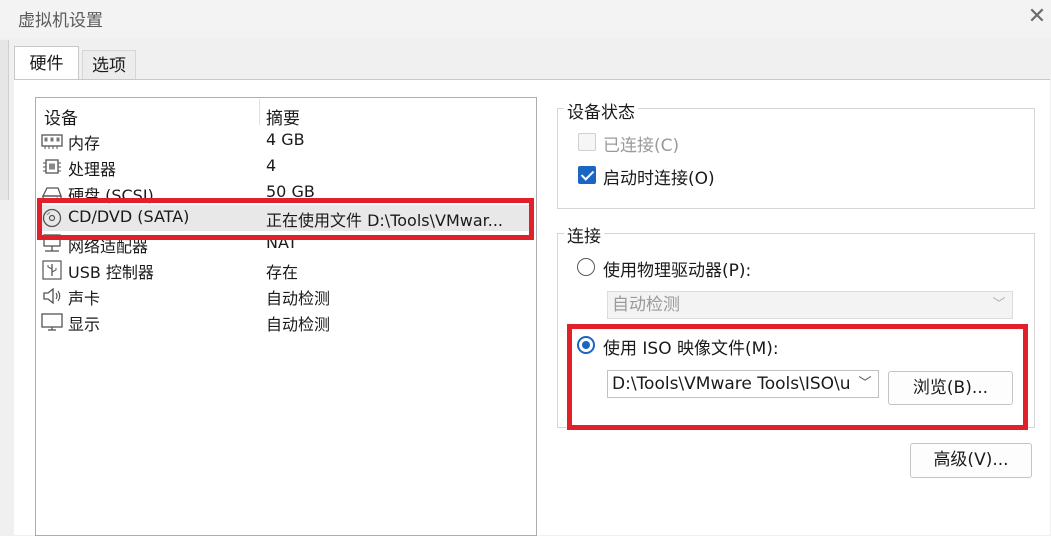 The image size is (1051, 536). What do you see at coordinates (525, 19) in the screenshot?
I see `title-bar: 虚拟机设置 ✕` at bounding box center [525, 19].